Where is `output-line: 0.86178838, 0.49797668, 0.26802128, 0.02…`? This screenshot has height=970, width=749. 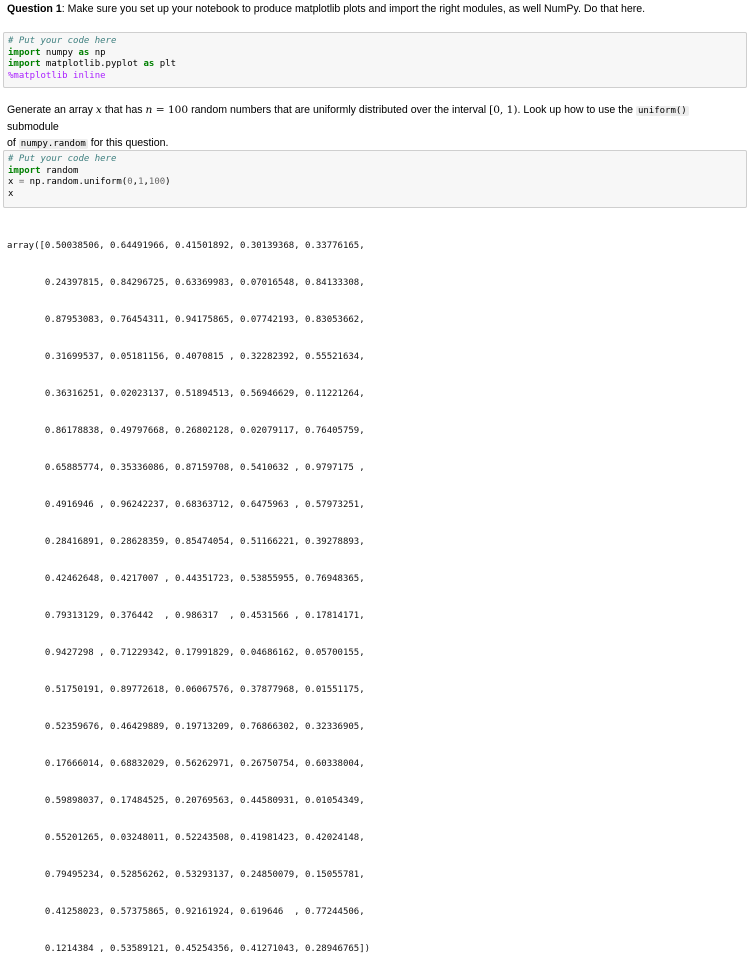
output-line: 0.86178838, 0.49797668, 0.26802128, 0.02… is located at coordinates (186, 430).